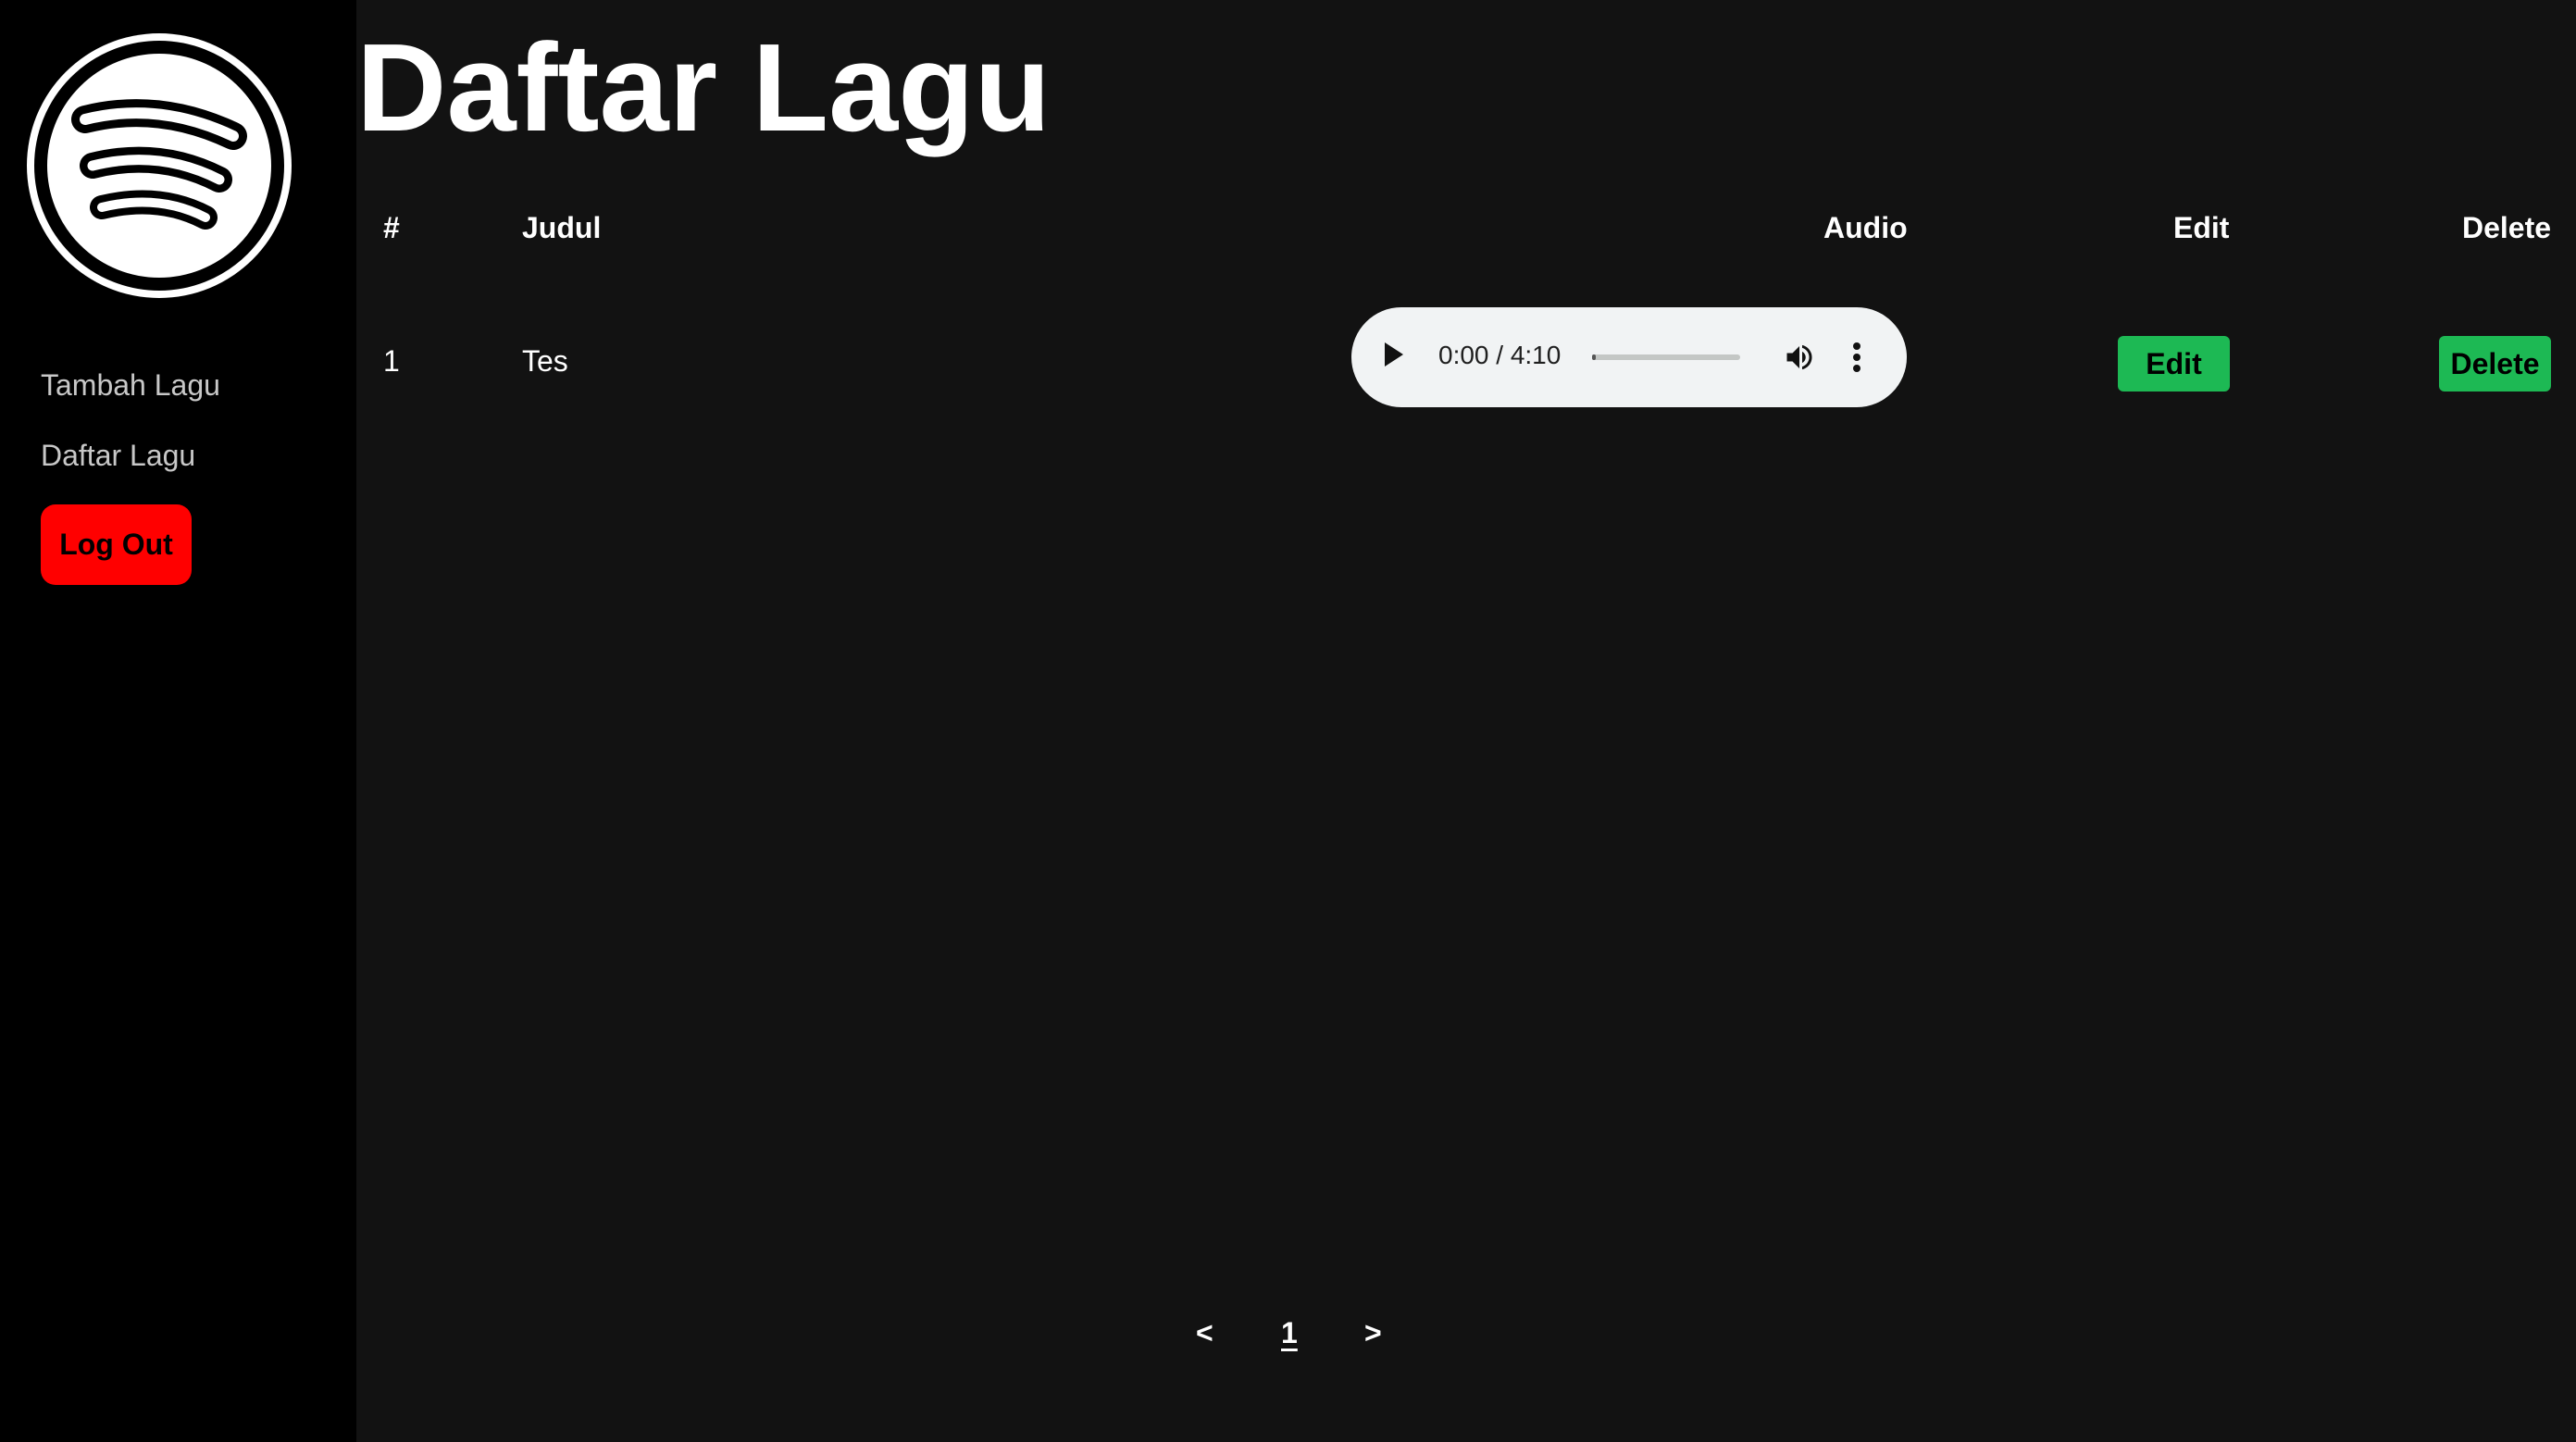 The image size is (2576, 1442). What do you see at coordinates (1394, 354) in the screenshot?
I see `play-icon` at bounding box center [1394, 354].